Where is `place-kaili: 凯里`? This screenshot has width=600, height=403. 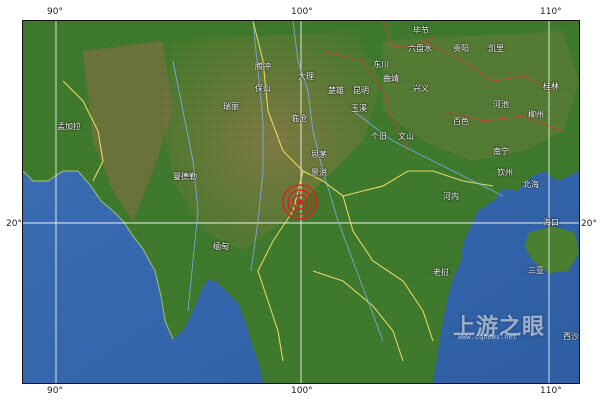
place-kaili: 凯里 is located at coordinates (496, 48).